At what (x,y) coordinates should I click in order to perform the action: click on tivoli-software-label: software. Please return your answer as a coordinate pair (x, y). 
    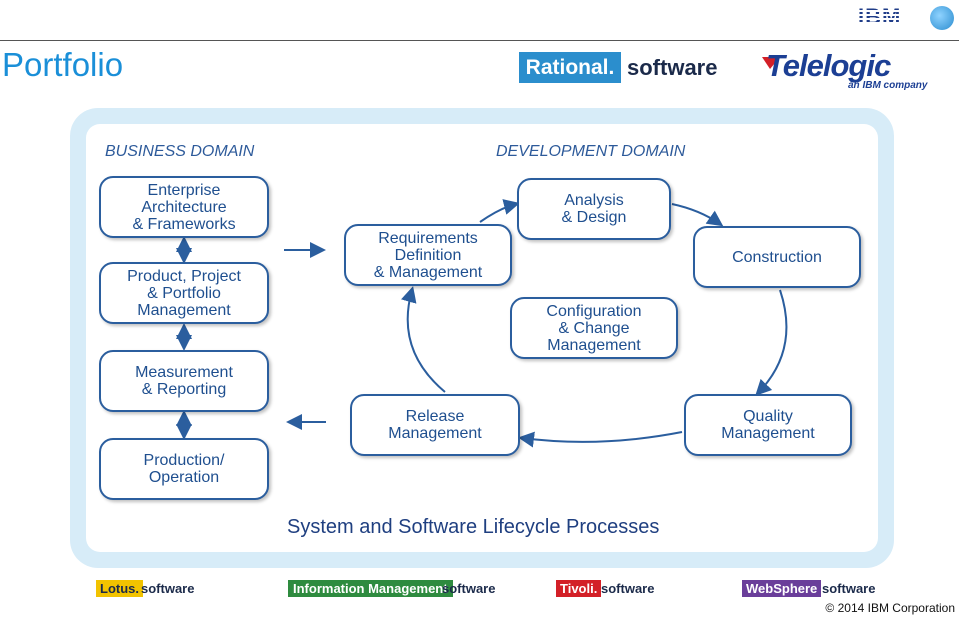
    Looking at the image, I should click on (628, 588).